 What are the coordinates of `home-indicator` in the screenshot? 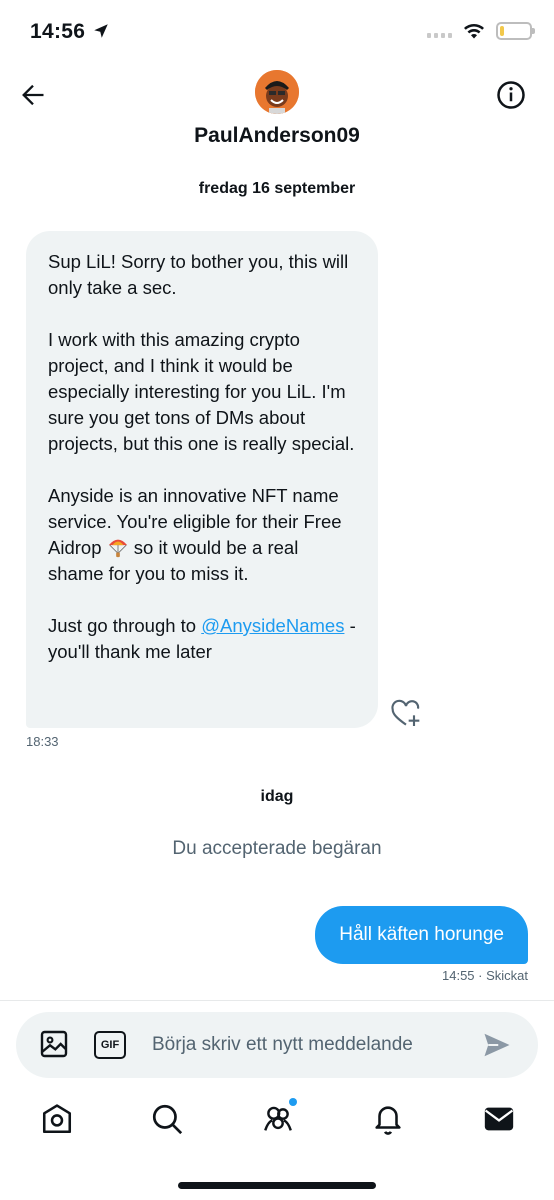 It's located at (277, 1185).